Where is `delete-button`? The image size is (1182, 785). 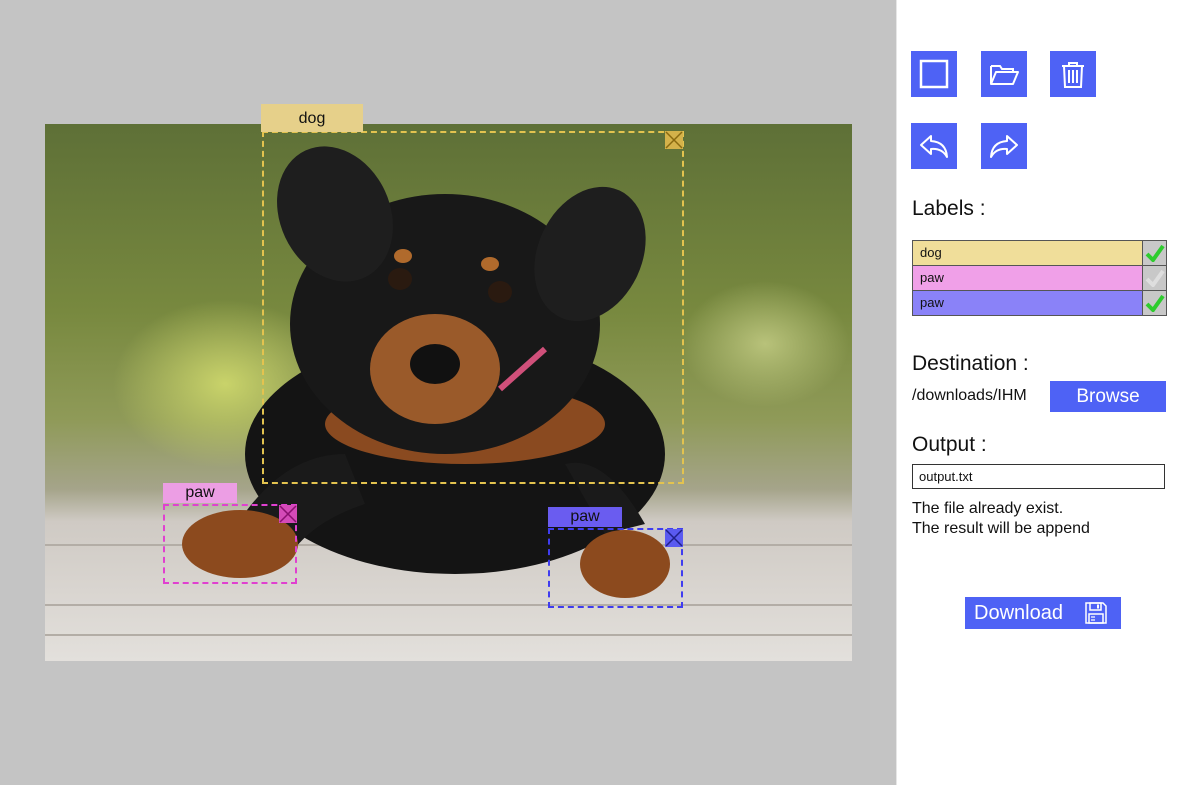 delete-button is located at coordinates (1073, 74).